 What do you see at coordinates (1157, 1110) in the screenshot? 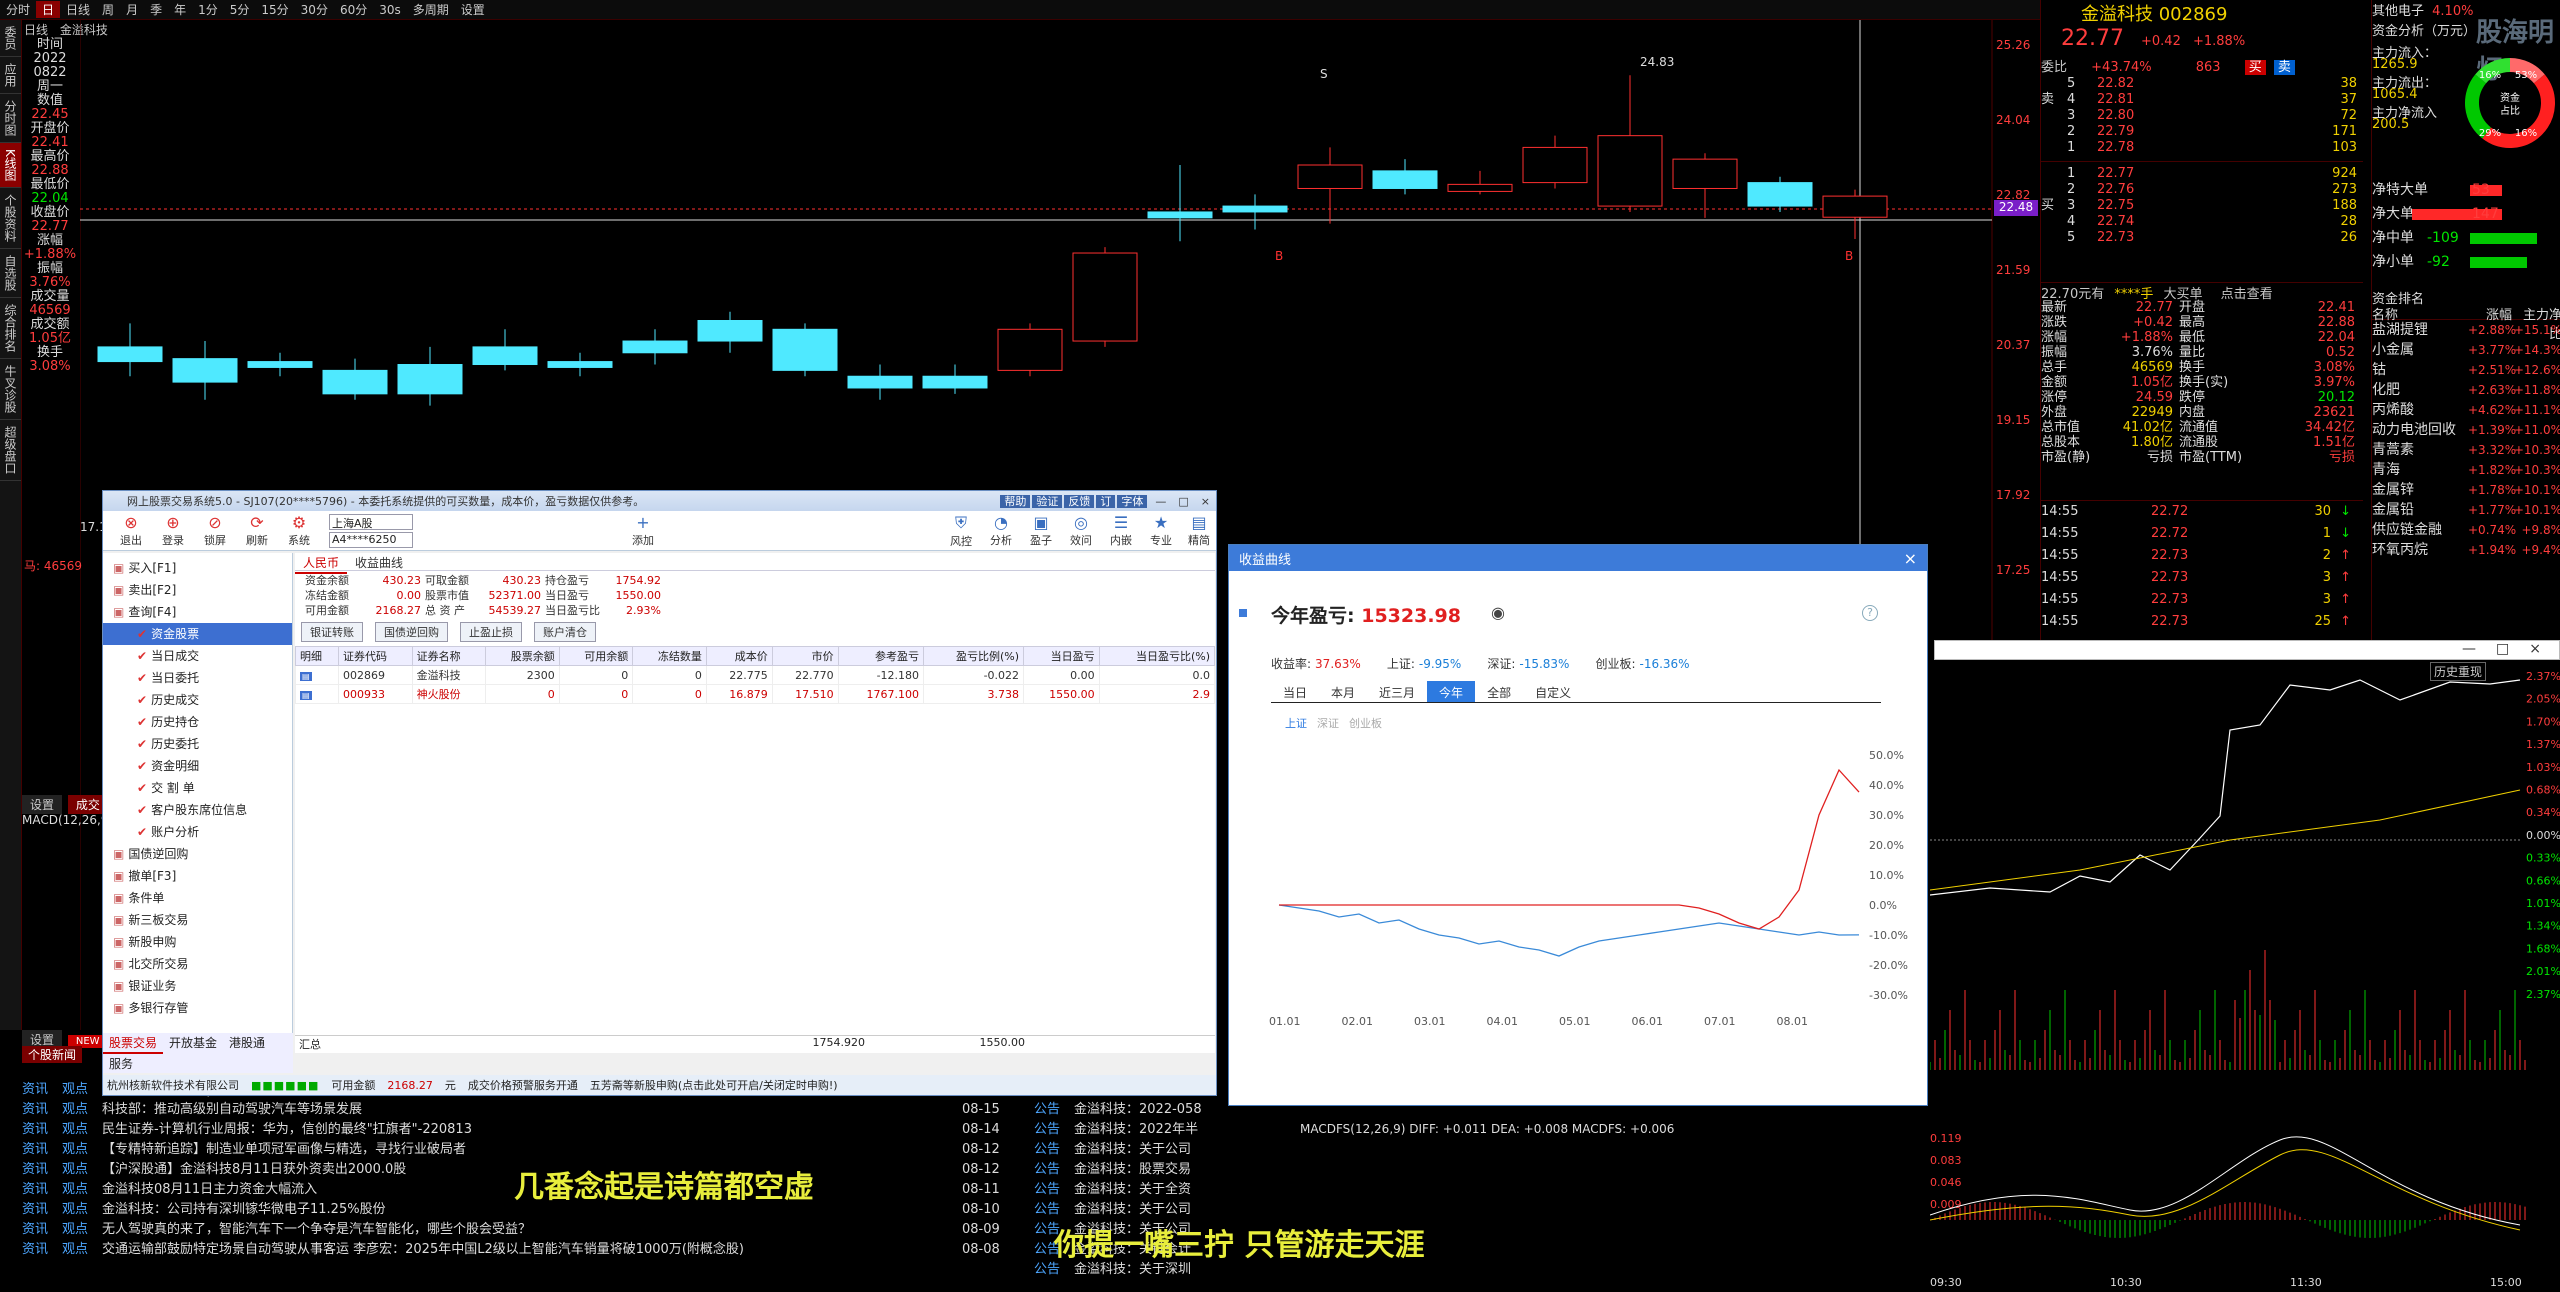
I see `ann-title: 金溢科技：2022-058` at bounding box center [1157, 1110].